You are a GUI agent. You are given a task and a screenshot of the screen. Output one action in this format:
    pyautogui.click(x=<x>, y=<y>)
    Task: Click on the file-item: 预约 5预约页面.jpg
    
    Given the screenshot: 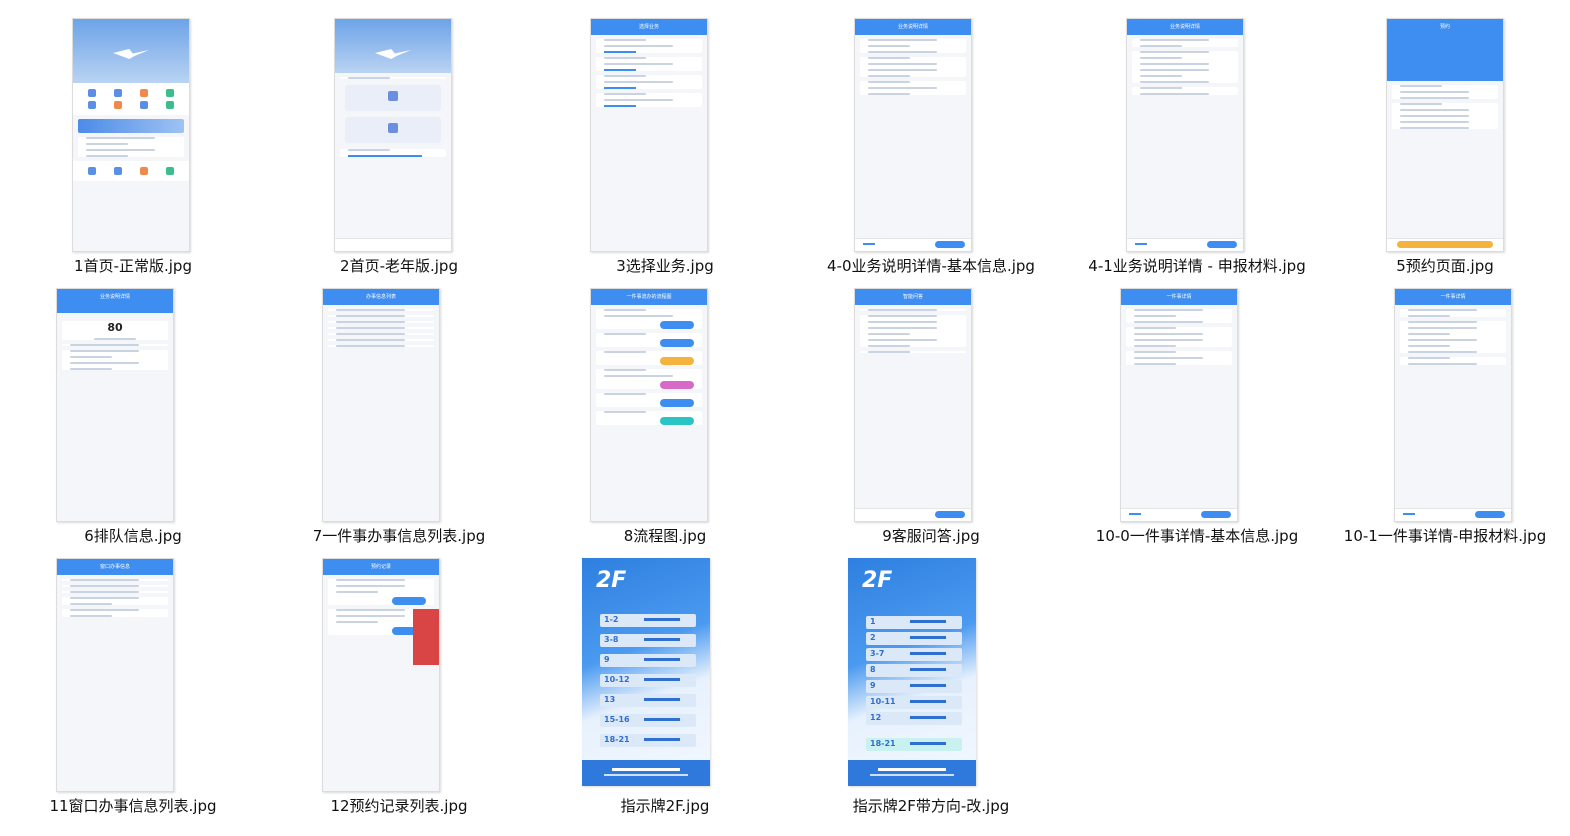 What is the action you would take?
    pyautogui.click(x=1441, y=137)
    